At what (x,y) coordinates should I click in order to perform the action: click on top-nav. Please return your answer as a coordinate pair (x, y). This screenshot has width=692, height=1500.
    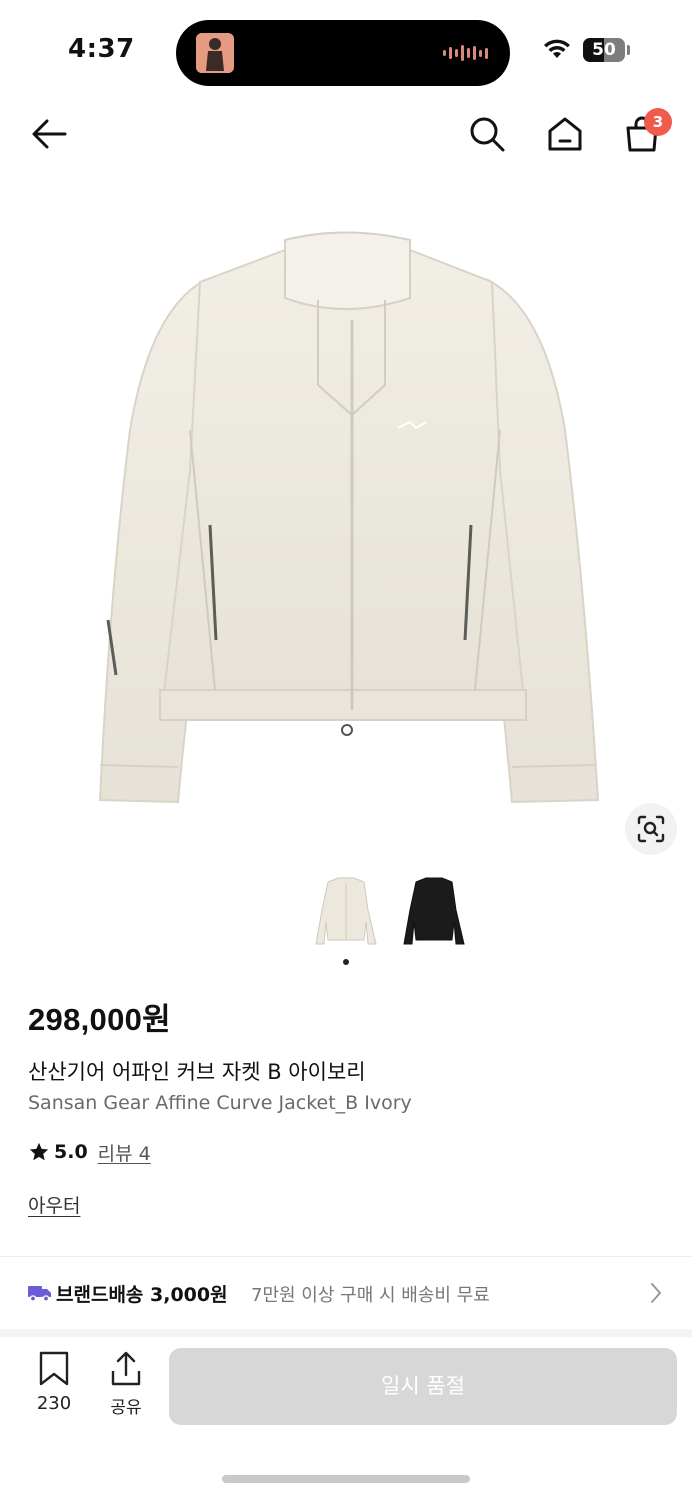
    Looking at the image, I should click on (346, 135).